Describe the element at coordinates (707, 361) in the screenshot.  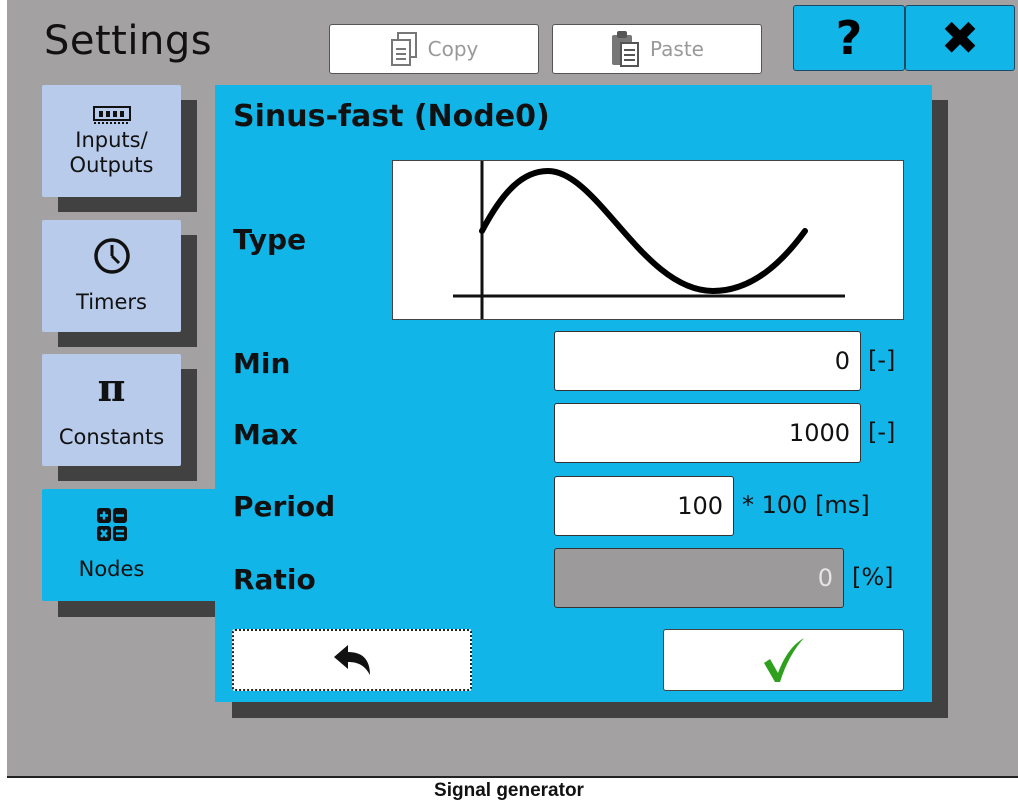
I see `min-input: 0` at that location.